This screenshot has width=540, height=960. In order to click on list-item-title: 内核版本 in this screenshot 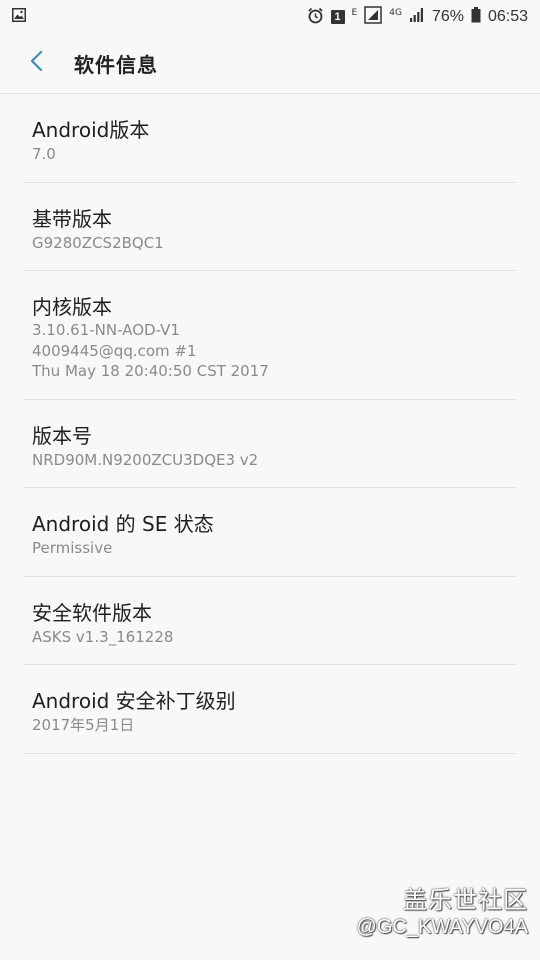, I will do `click(72, 307)`.